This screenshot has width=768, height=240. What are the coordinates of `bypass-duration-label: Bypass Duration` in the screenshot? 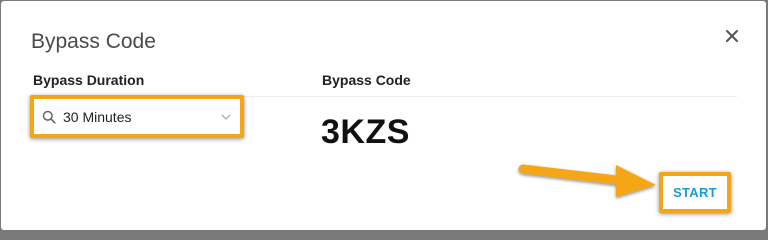 It's located at (89, 80).